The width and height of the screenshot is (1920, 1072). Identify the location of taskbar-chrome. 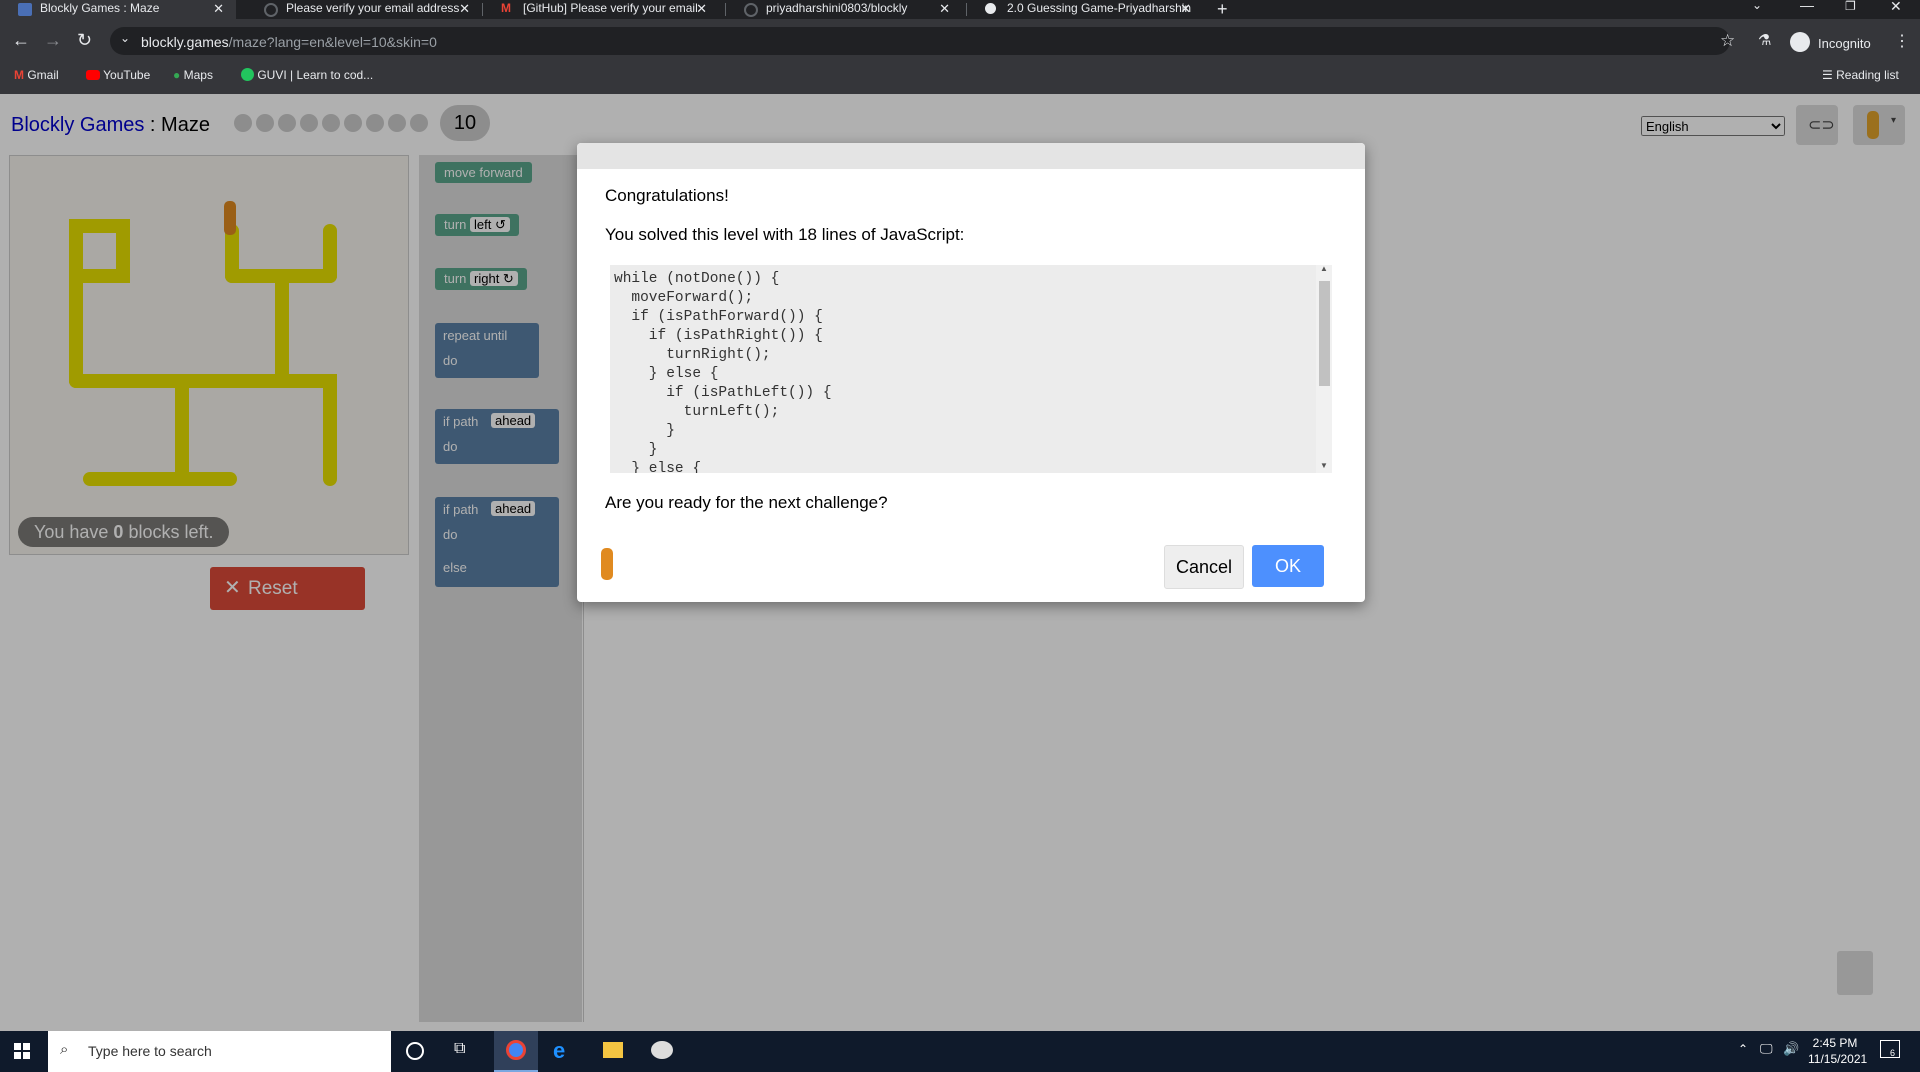
(516, 1051).